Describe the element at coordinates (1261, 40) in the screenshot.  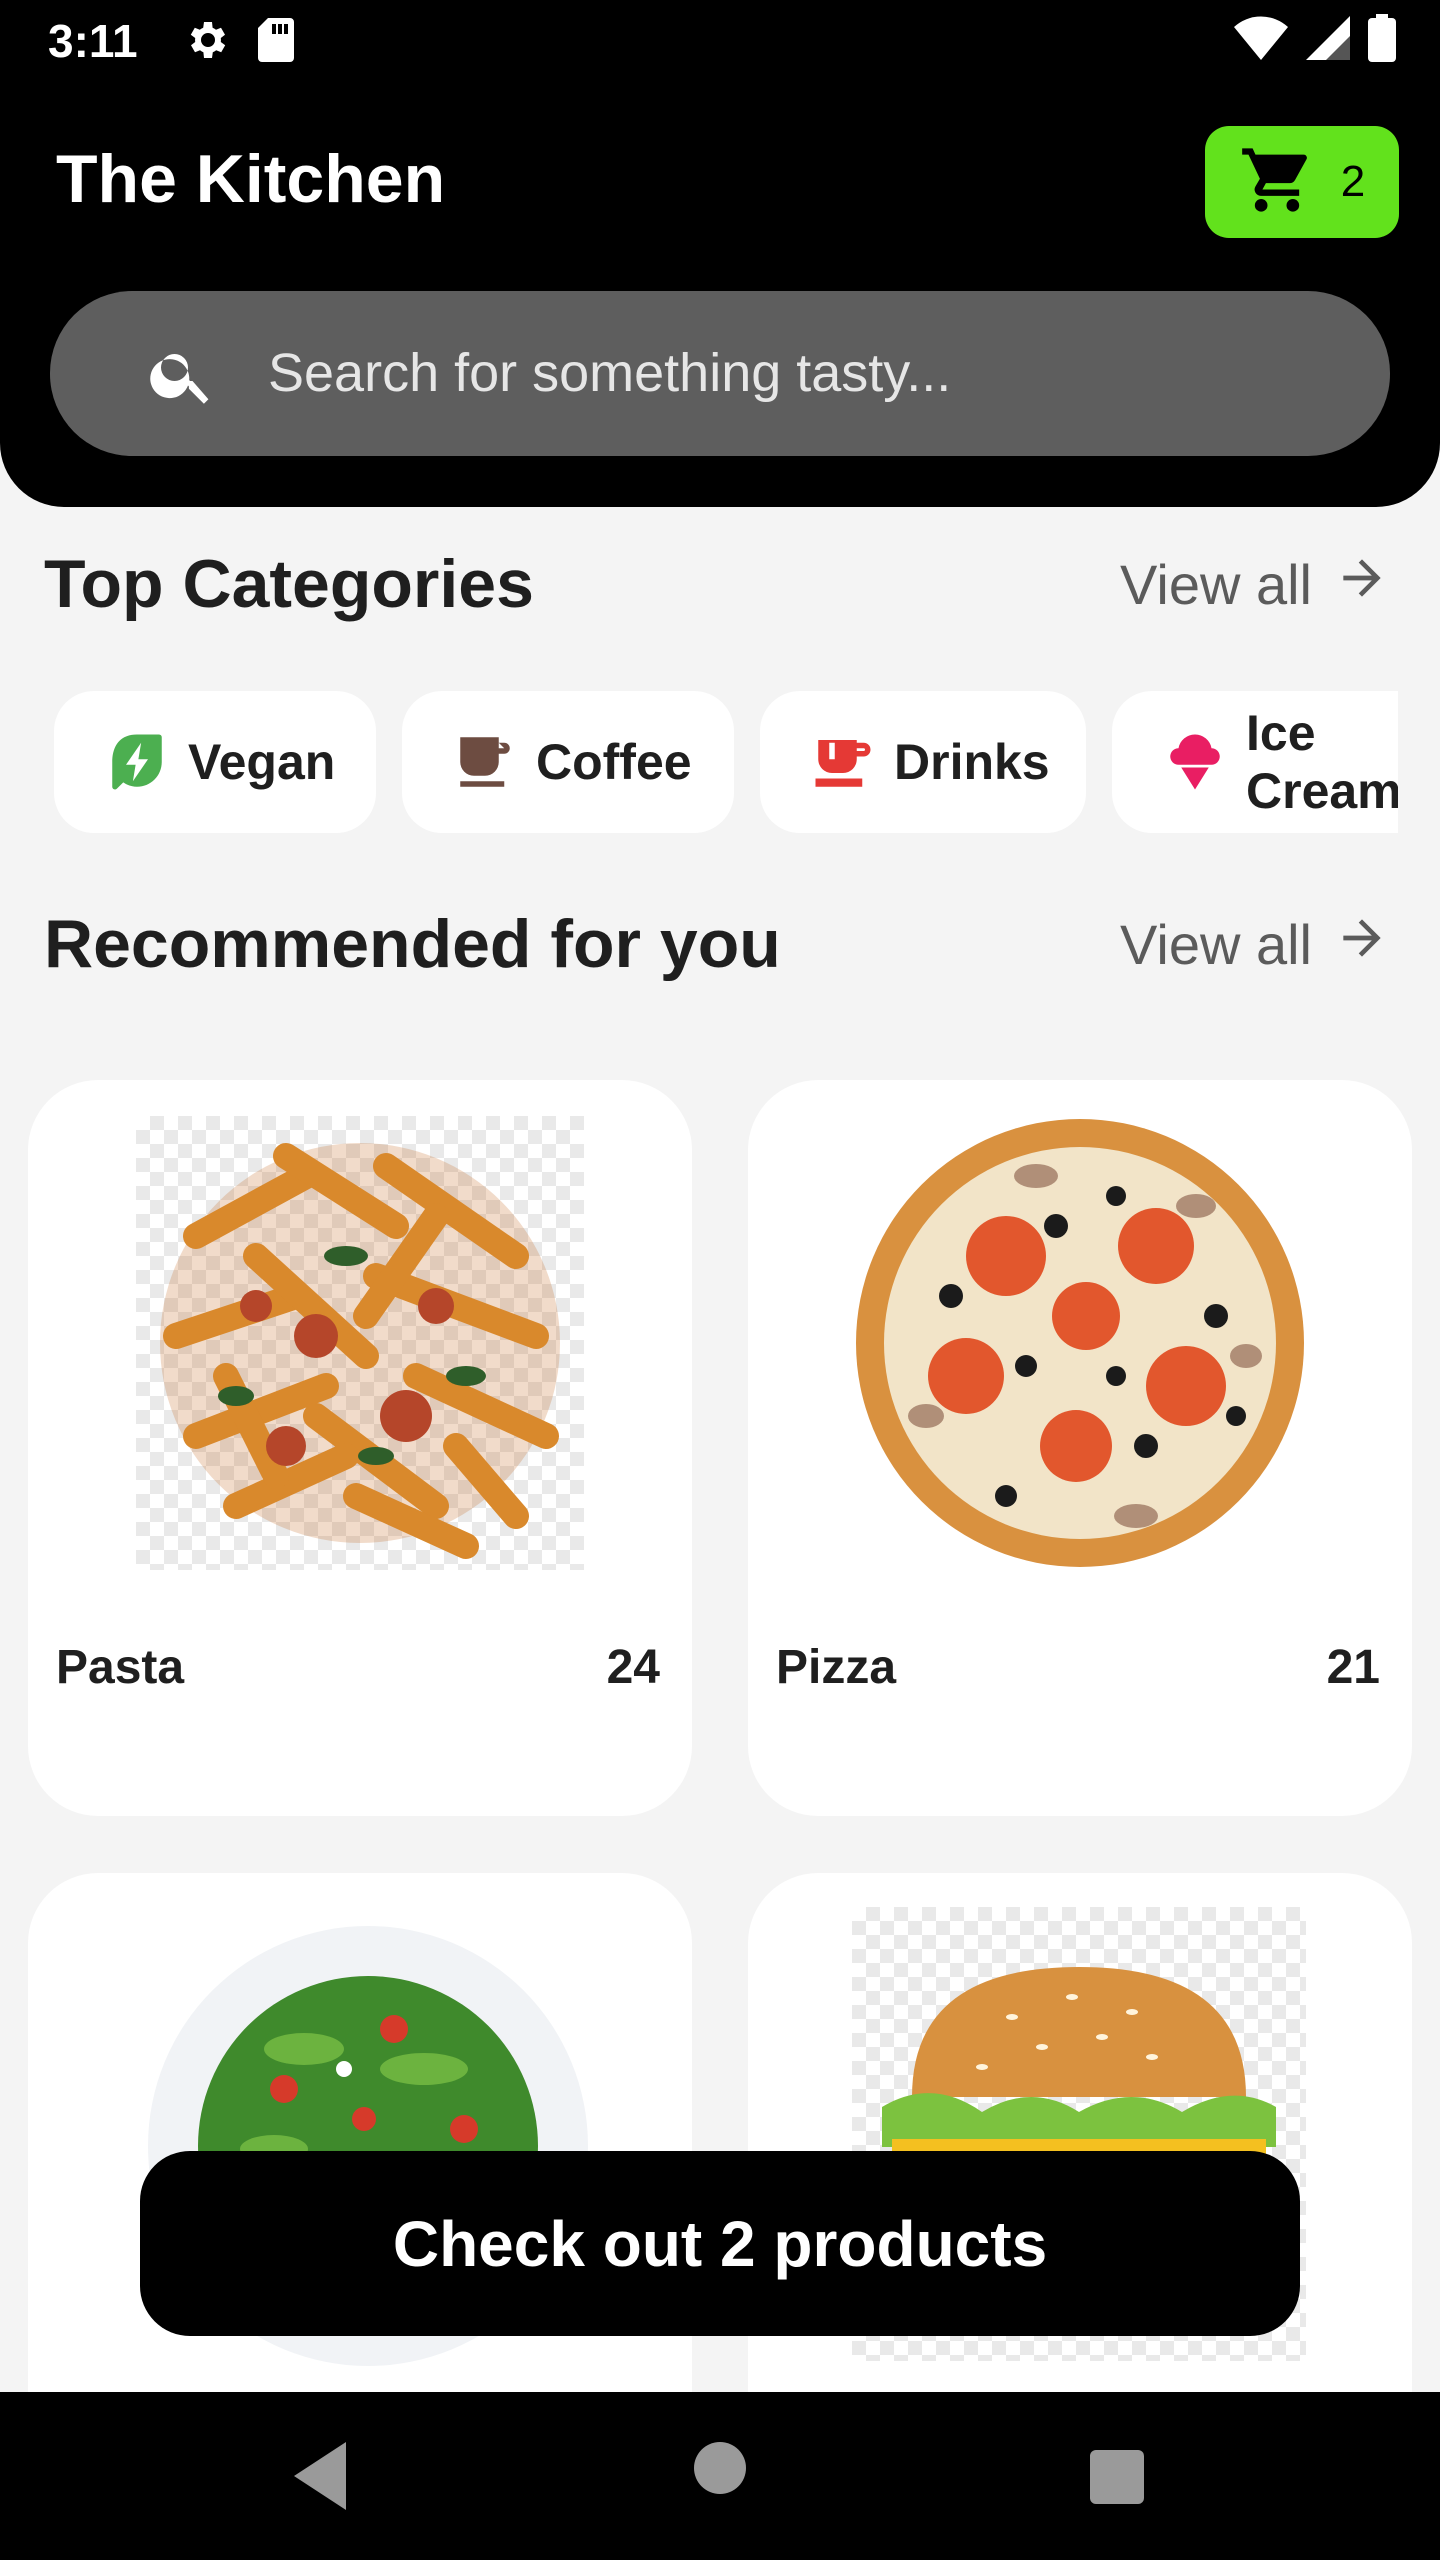
I see `wifi-icon` at that location.